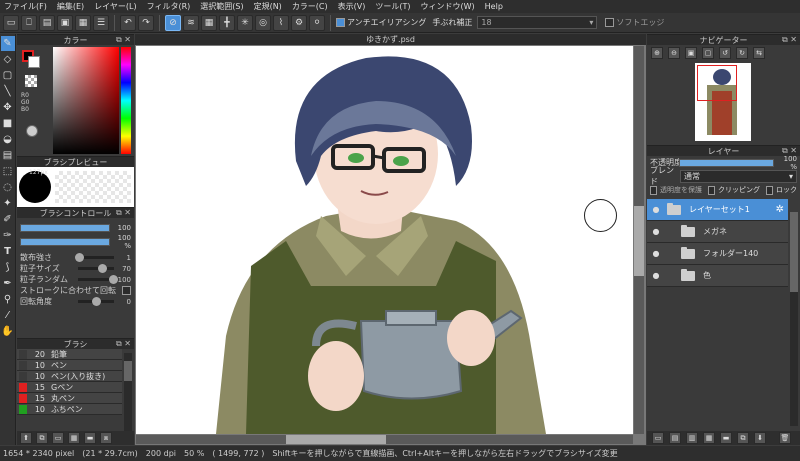 The image size is (800, 461). I want to click on menu-item: 表示(V), so click(352, 6).